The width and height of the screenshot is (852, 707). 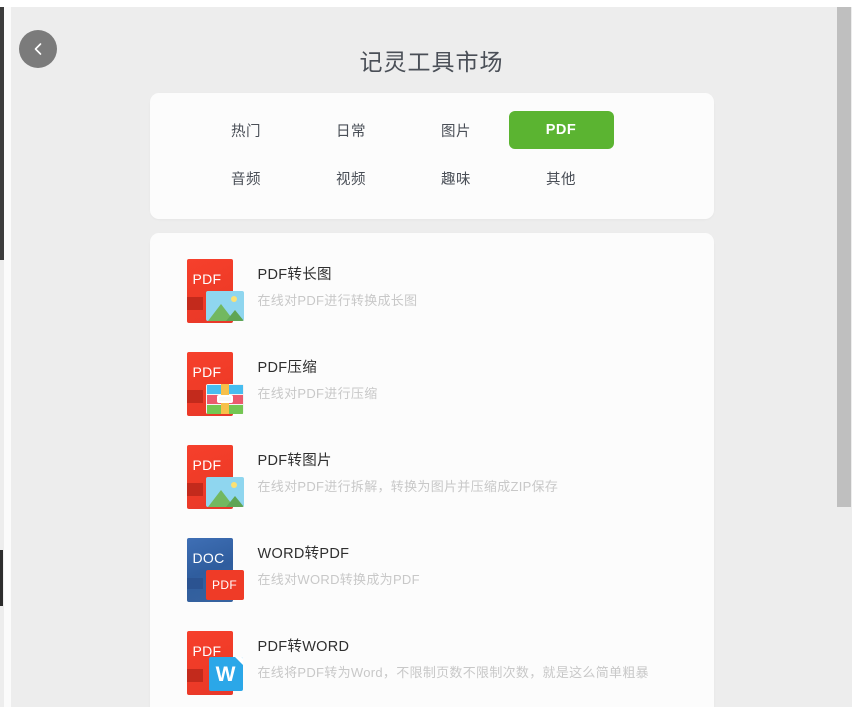 I want to click on tab-other: 其他, so click(x=561, y=178).